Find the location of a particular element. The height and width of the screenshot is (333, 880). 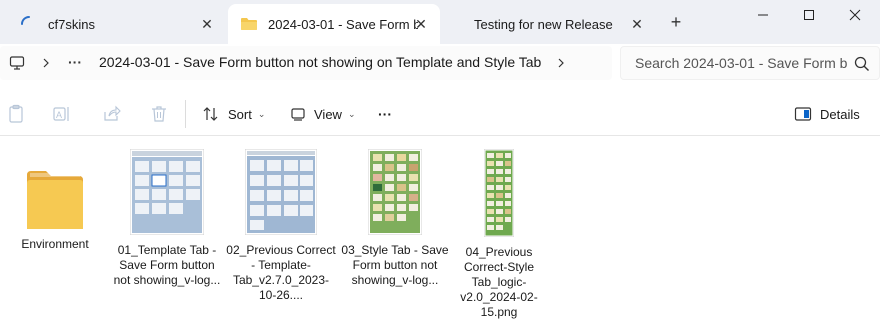

maximize-icon is located at coordinates (809, 15).